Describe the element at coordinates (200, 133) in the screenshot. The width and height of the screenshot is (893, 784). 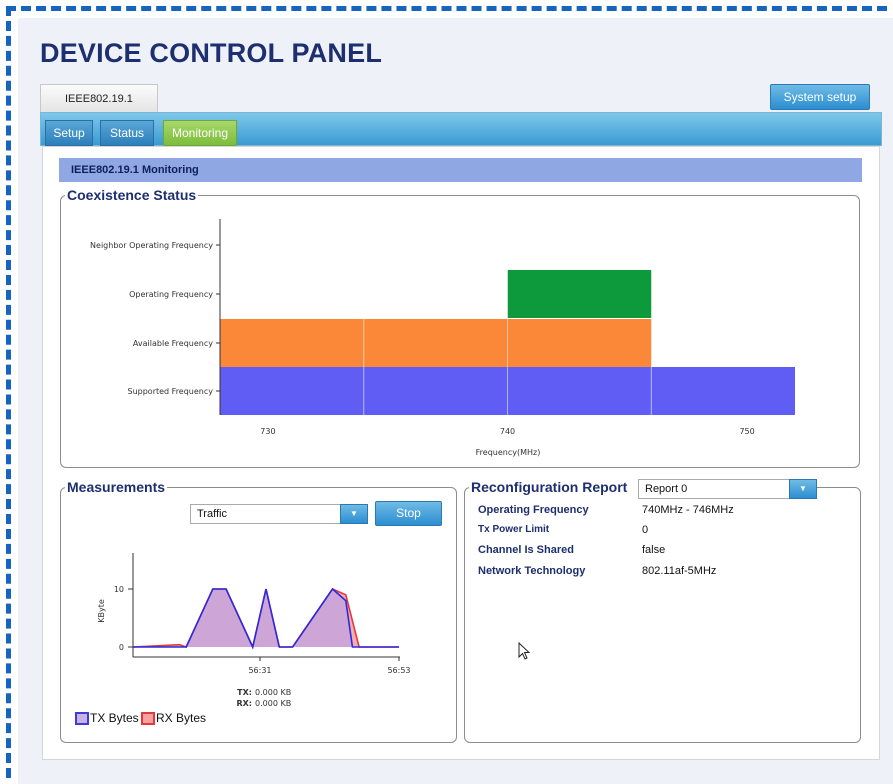
I see `tab-monitoring: Monitoring` at that location.